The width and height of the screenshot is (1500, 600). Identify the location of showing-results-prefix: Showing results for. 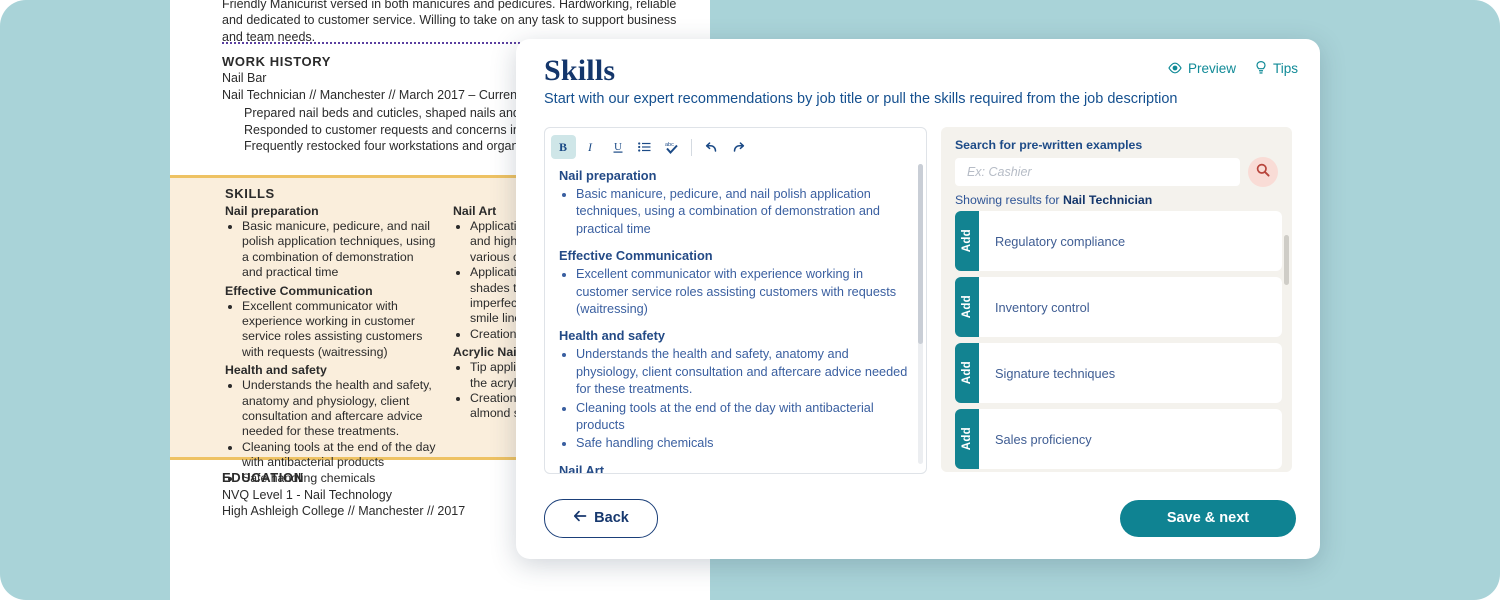
(1008, 200).